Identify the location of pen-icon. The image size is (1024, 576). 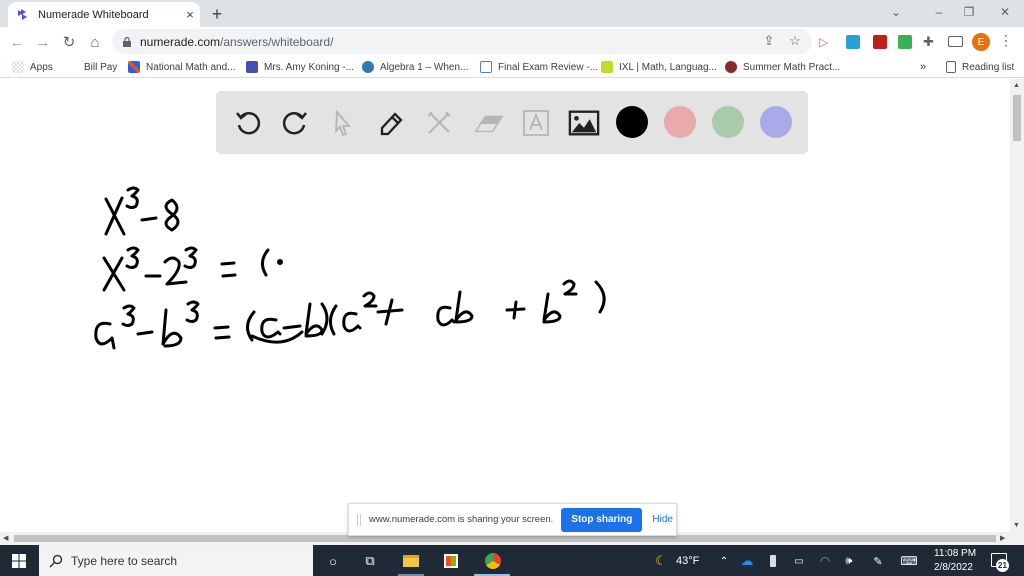
(391, 124).